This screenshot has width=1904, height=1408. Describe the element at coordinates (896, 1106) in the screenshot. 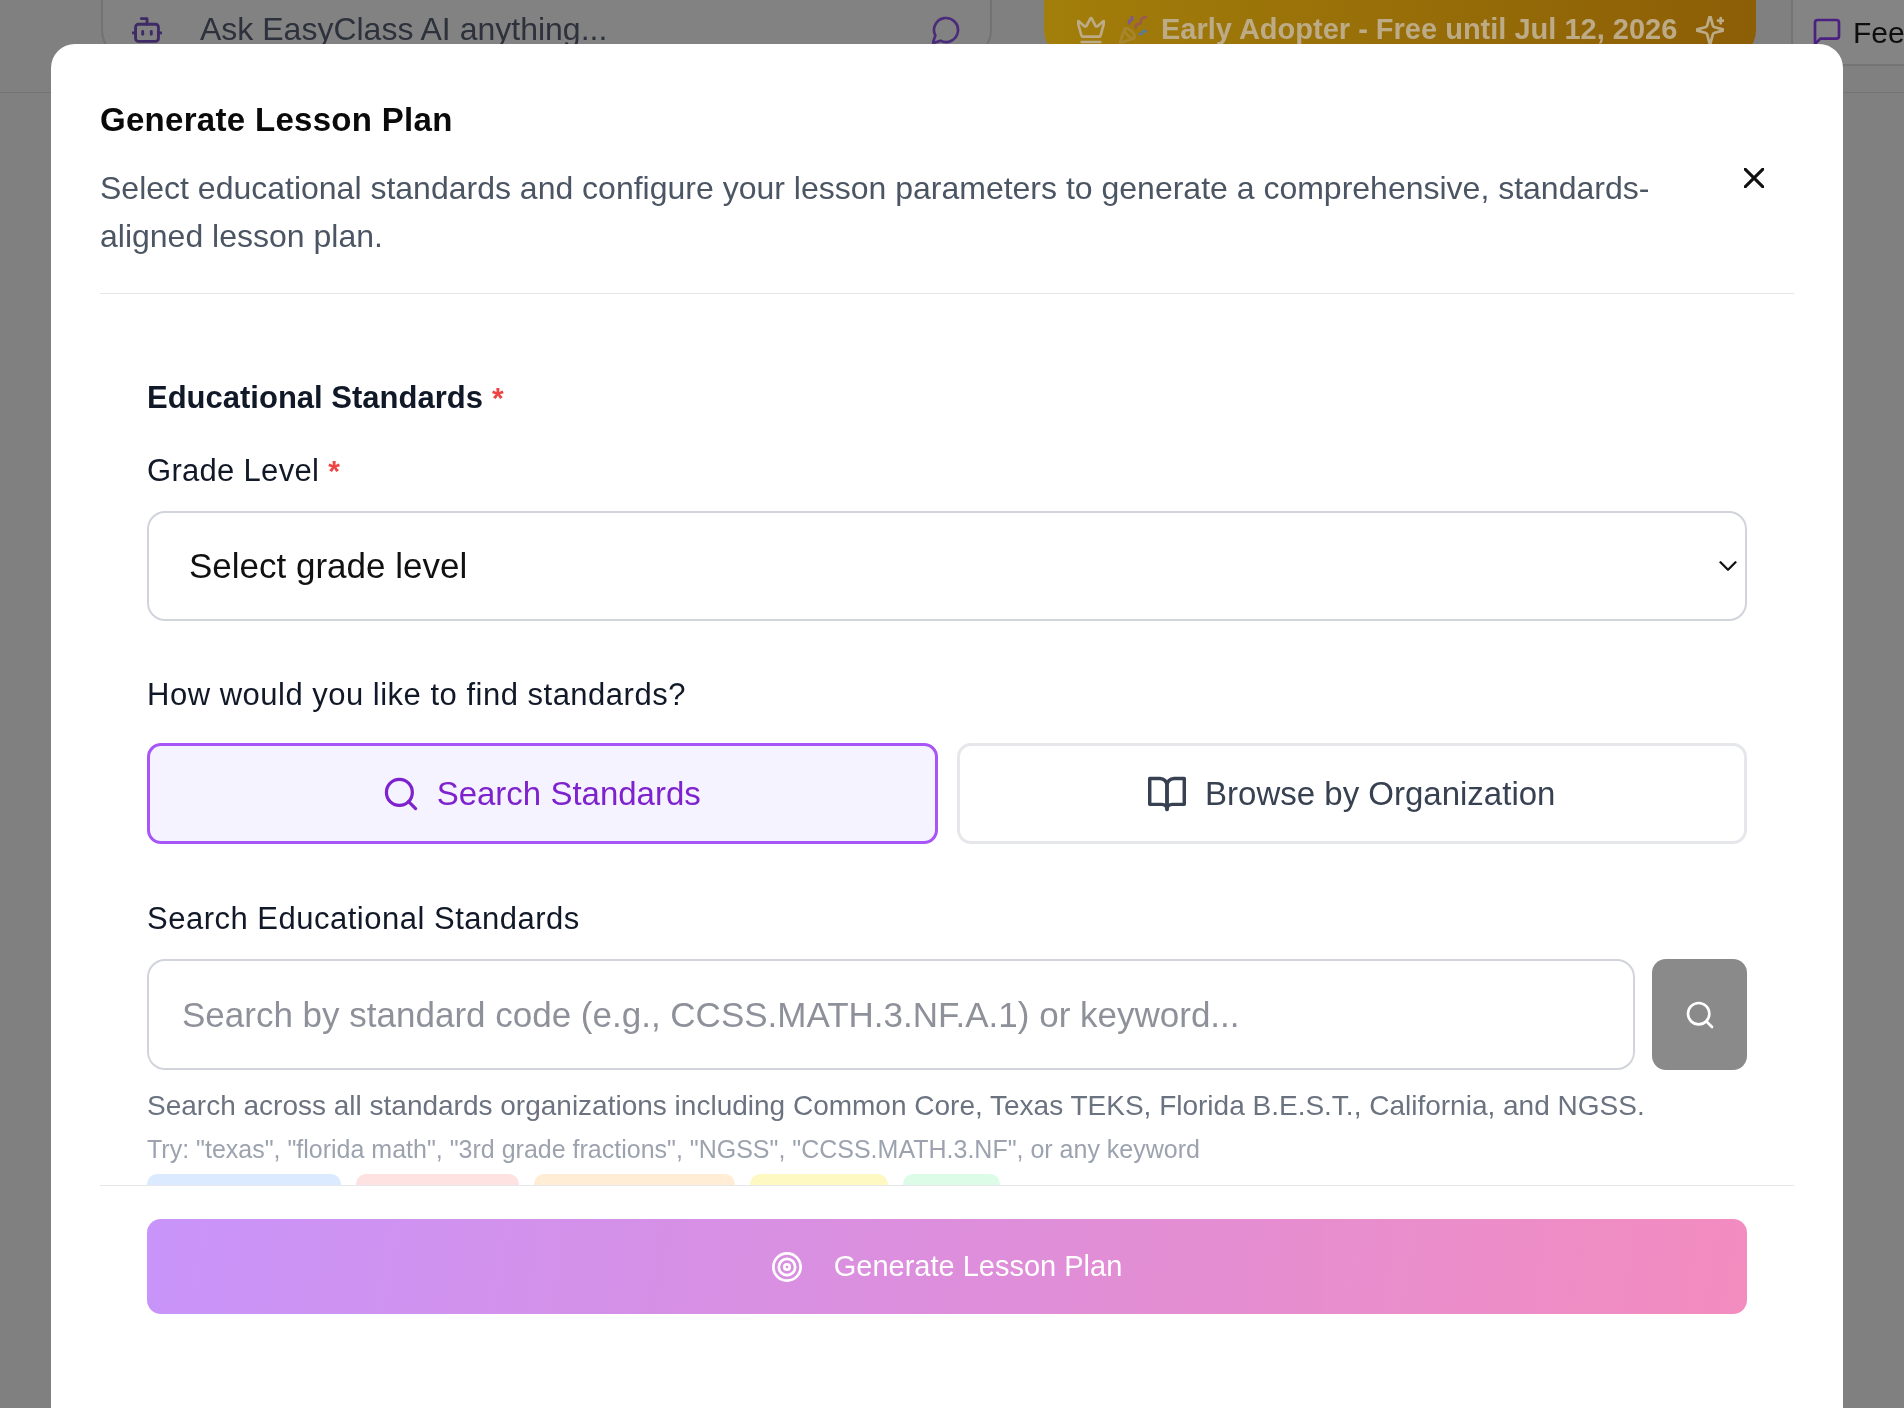

I see `help-text: Search across all standards organizations including Common Core, Texas TEKS, Florida B.E.S.T., California, and NGSS.` at that location.